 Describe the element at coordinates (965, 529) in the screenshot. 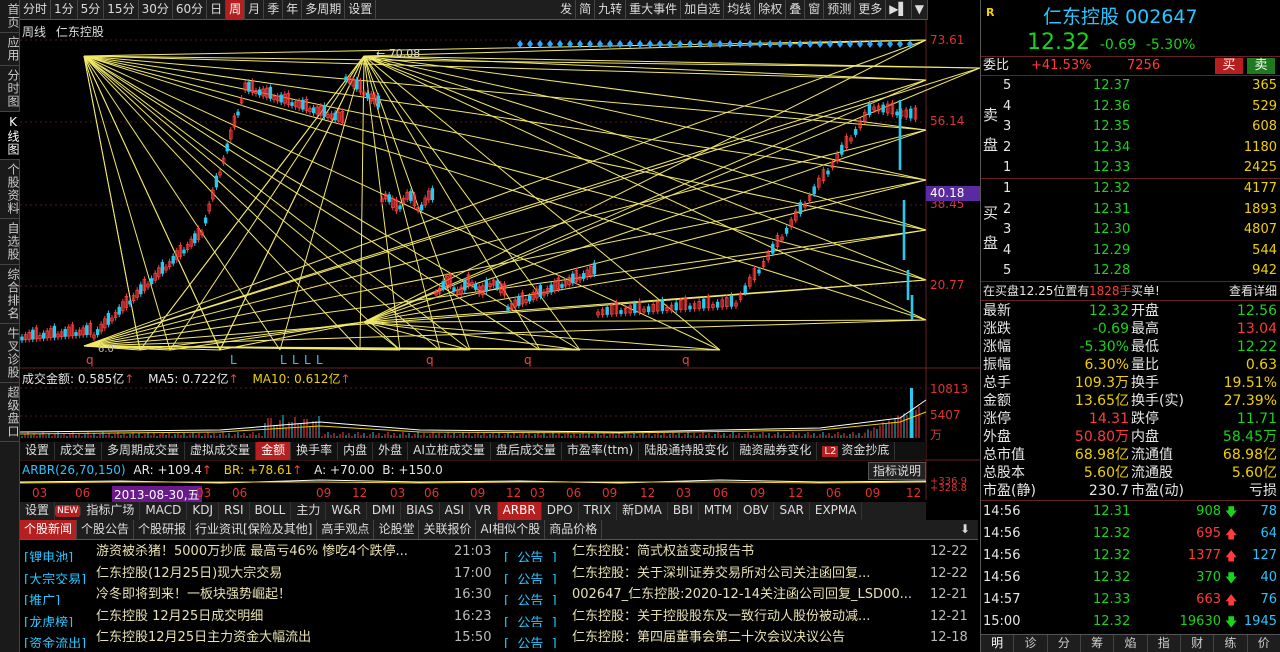

I see `download-icon: ⬇` at that location.